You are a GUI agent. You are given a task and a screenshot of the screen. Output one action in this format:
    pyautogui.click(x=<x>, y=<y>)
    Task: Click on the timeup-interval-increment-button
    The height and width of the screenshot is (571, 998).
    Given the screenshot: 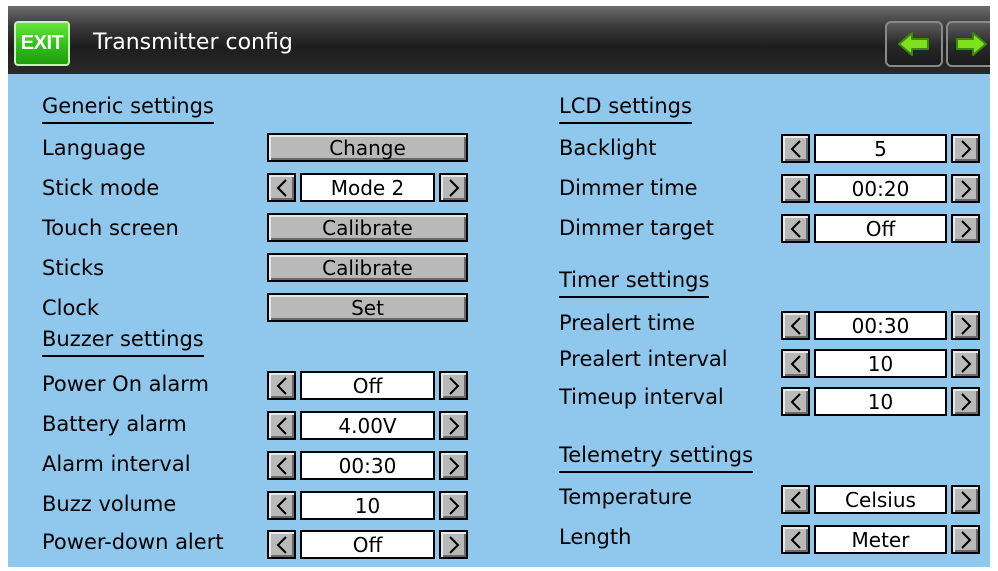 What is the action you would take?
    pyautogui.click(x=965, y=401)
    